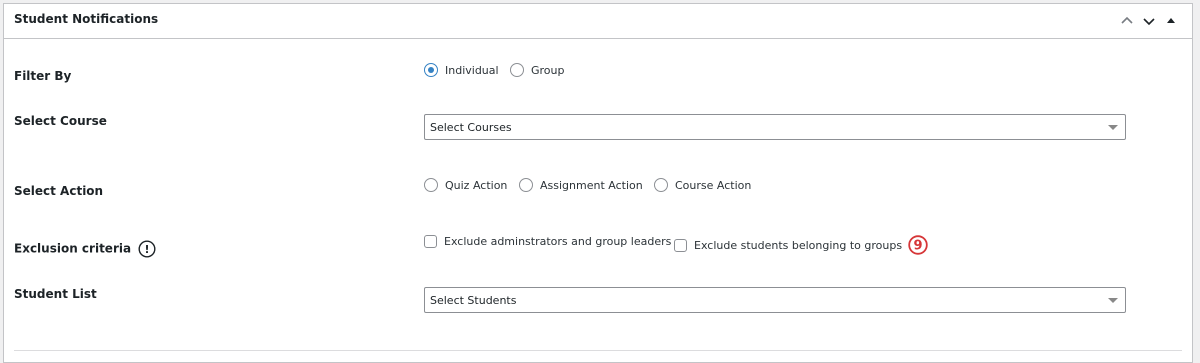 The image size is (1200, 363). What do you see at coordinates (60, 121) in the screenshot?
I see `select-course-label: Select Course` at bounding box center [60, 121].